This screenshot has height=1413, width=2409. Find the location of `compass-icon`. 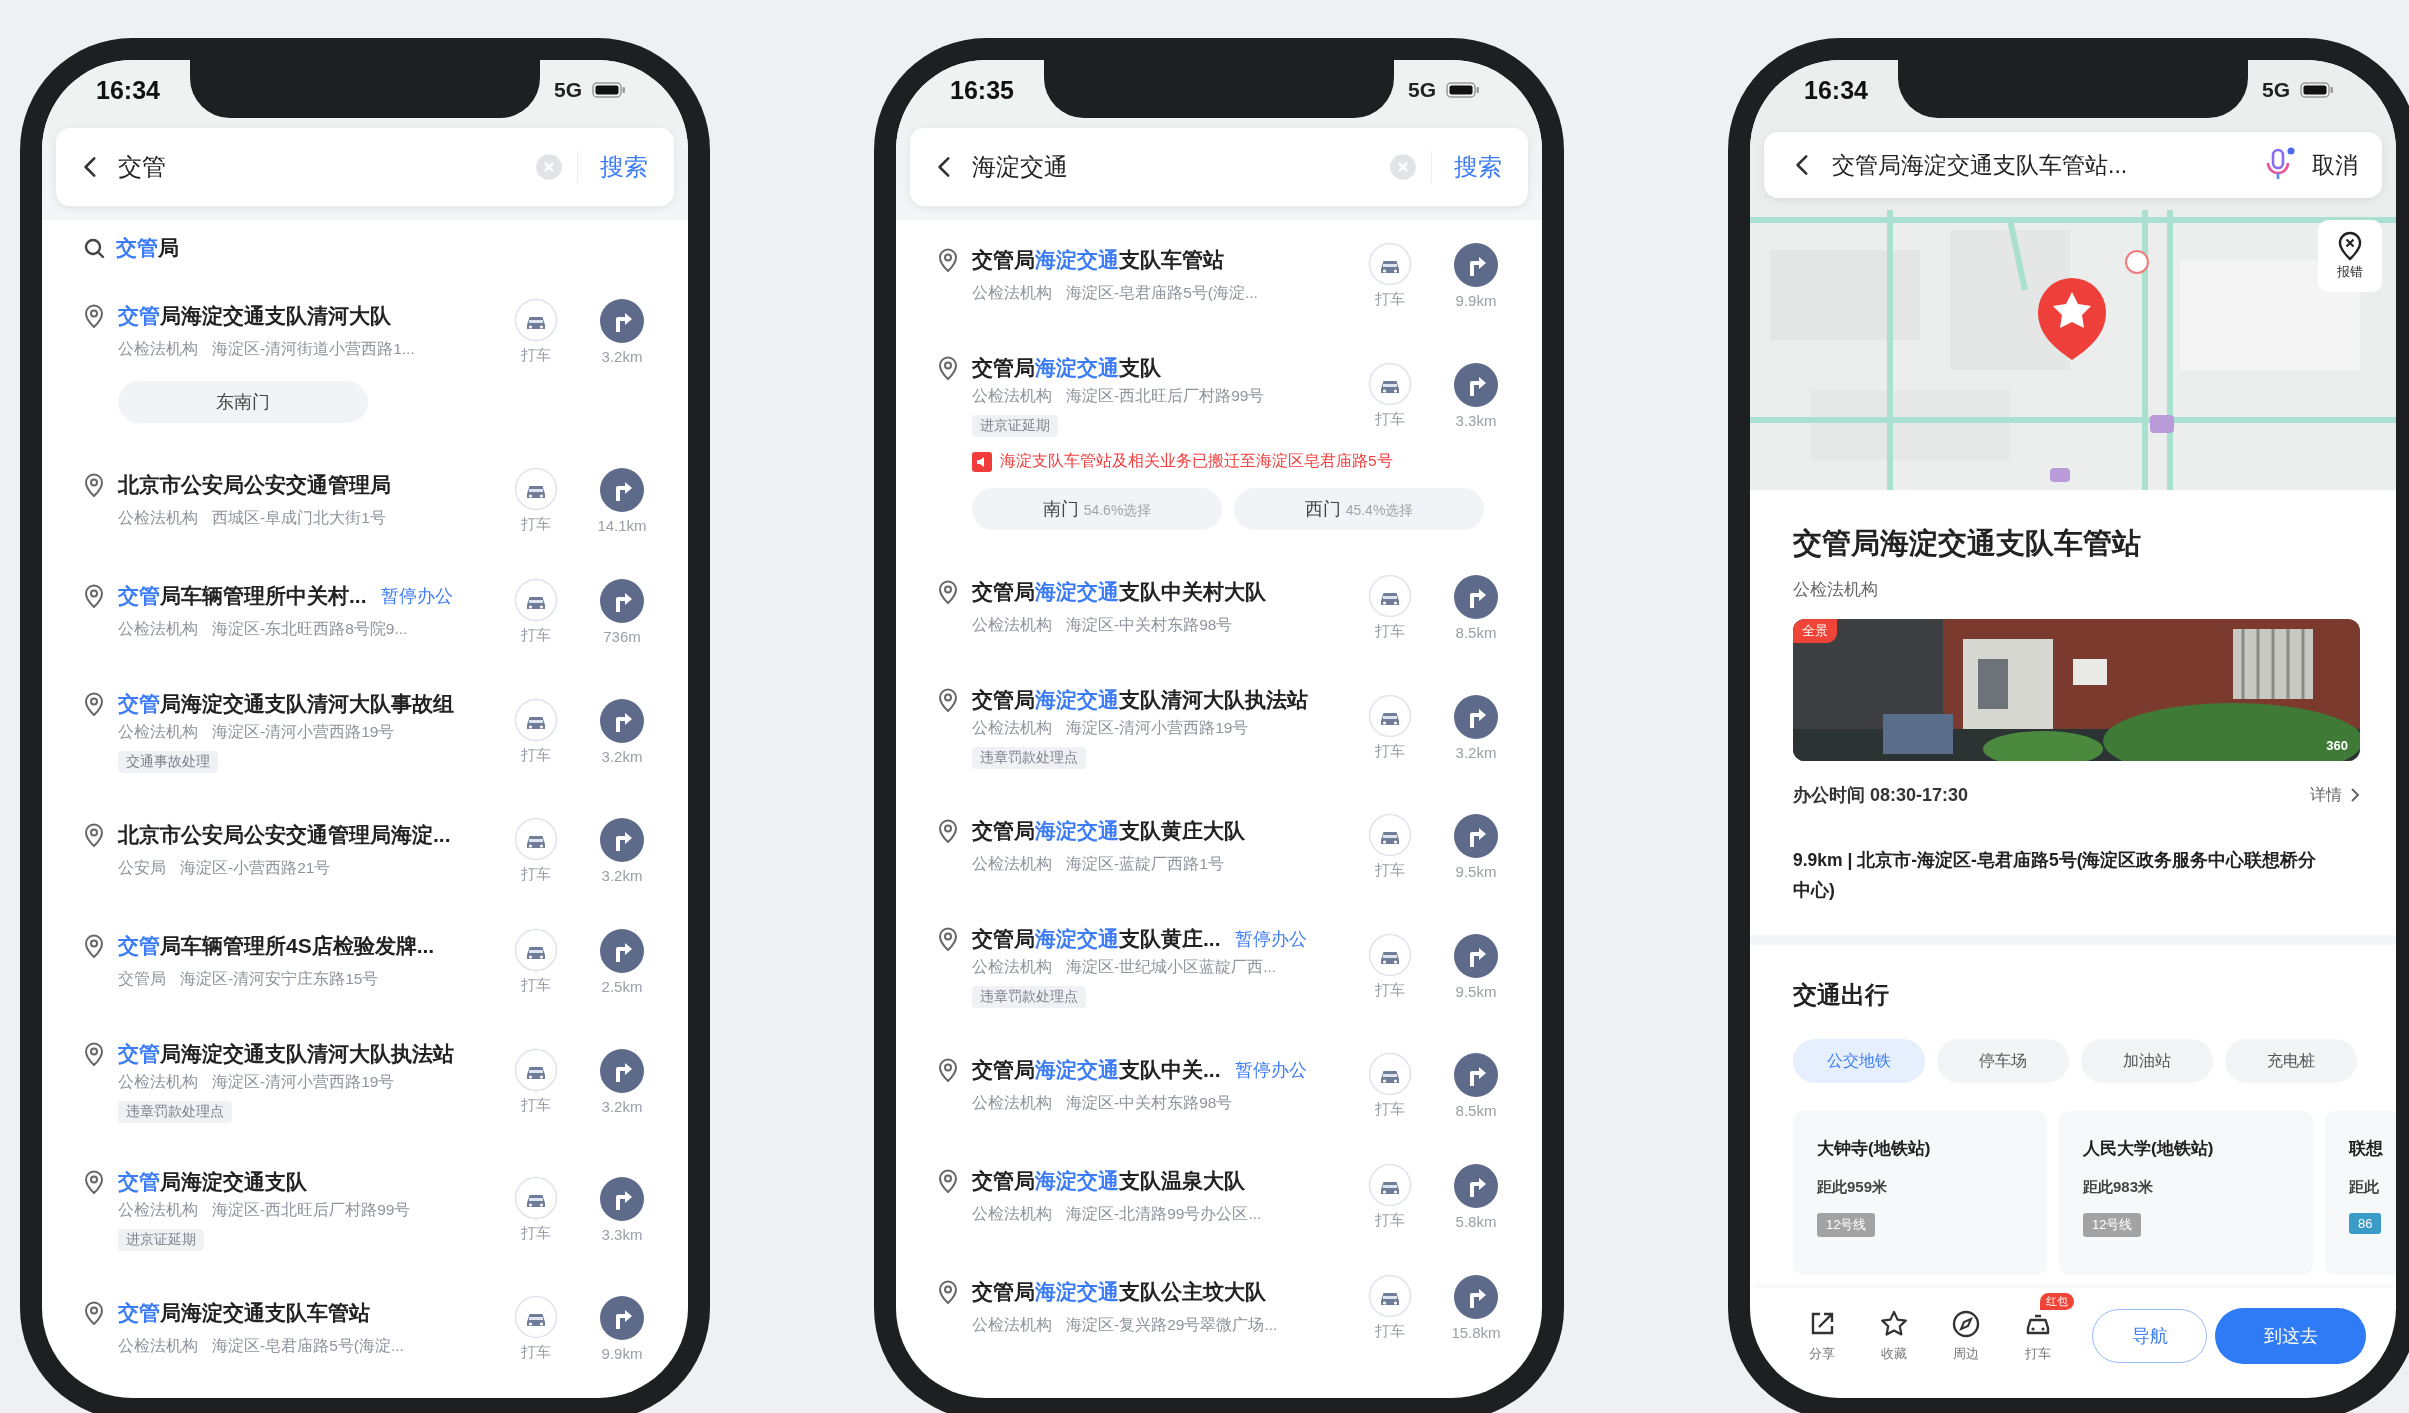

compass-icon is located at coordinates (1966, 1324).